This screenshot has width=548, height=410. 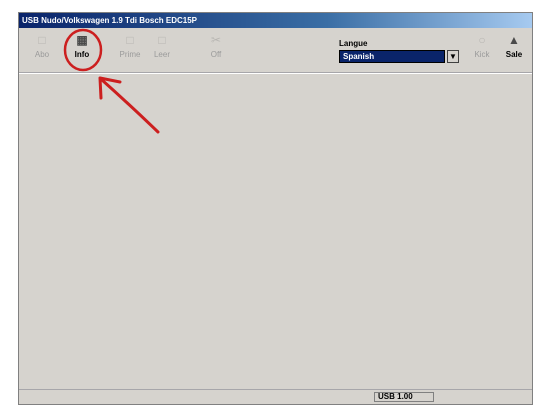 What do you see at coordinates (216, 49) in the screenshot?
I see `toolbar-button-off: ✂ Off` at bounding box center [216, 49].